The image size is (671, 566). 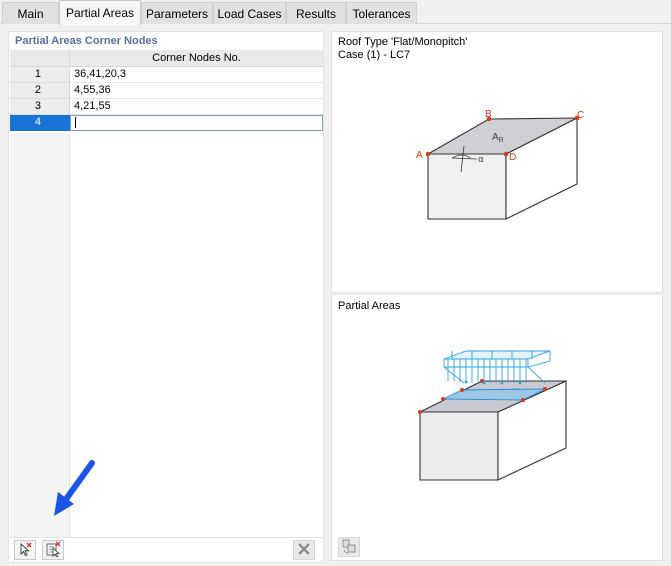 I want to click on section-title: Partial Areas Corner Nodes, so click(x=86, y=41).